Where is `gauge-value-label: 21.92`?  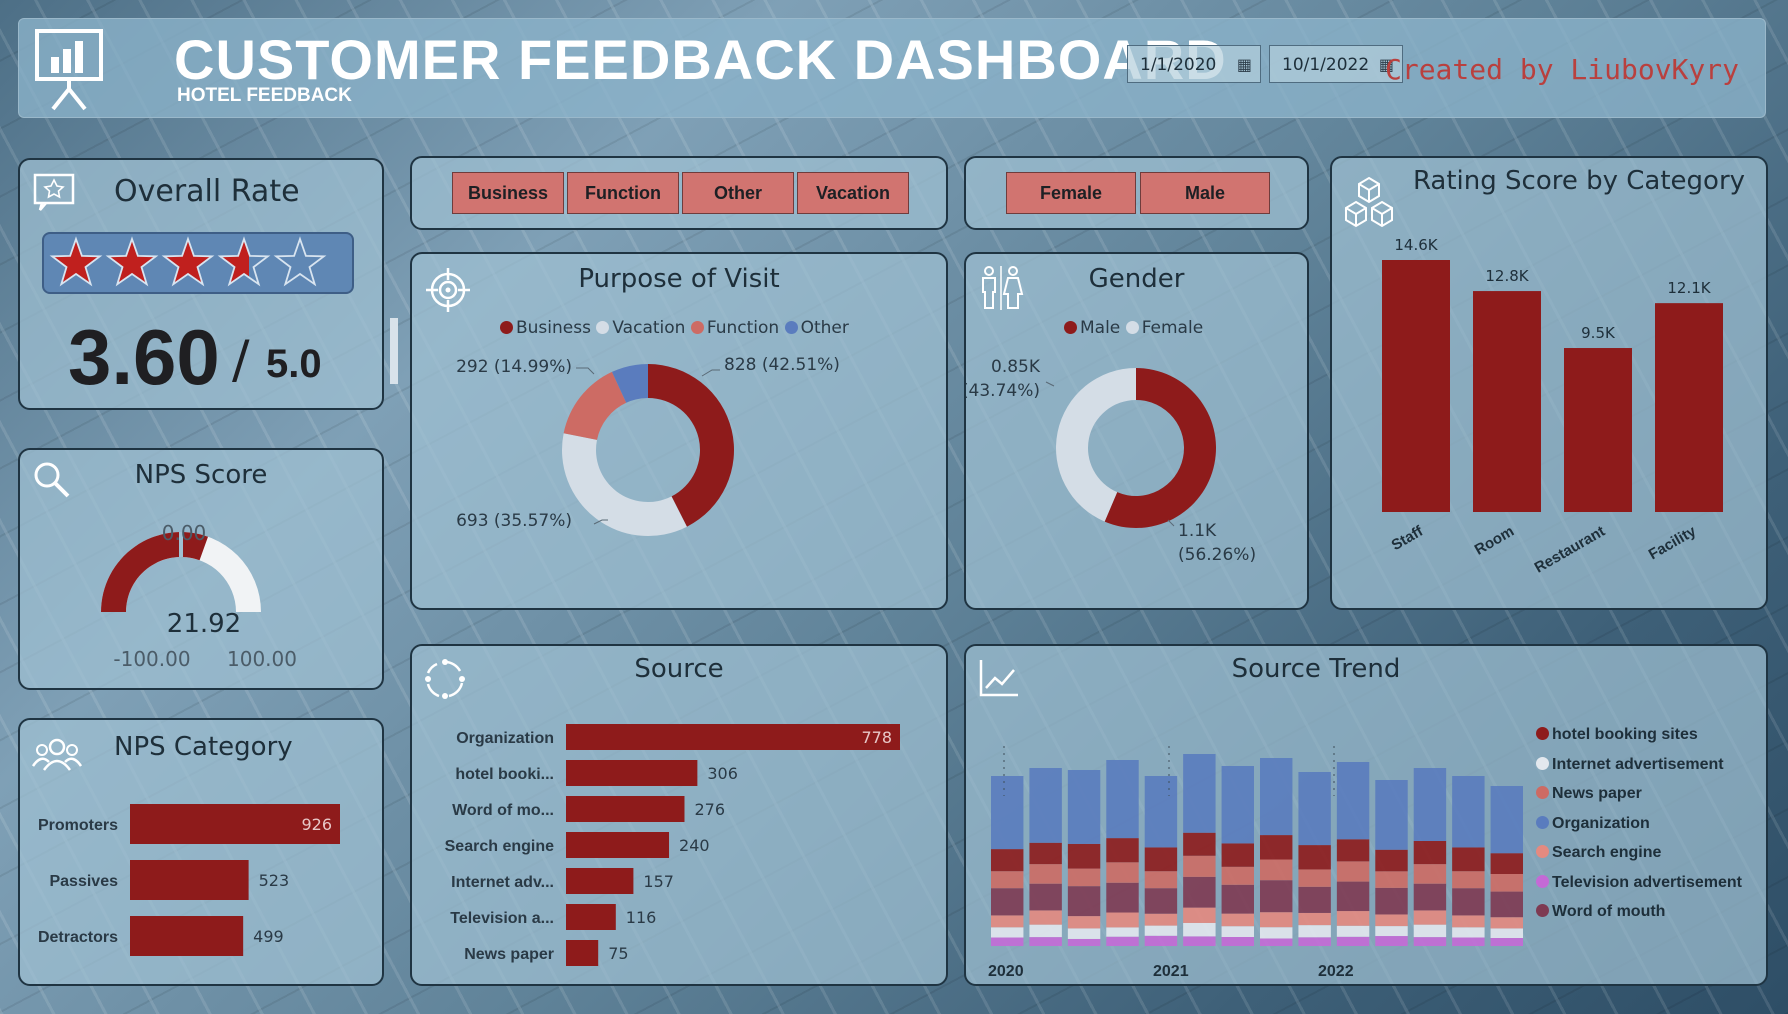 gauge-value-label: 21.92 is located at coordinates (204, 624).